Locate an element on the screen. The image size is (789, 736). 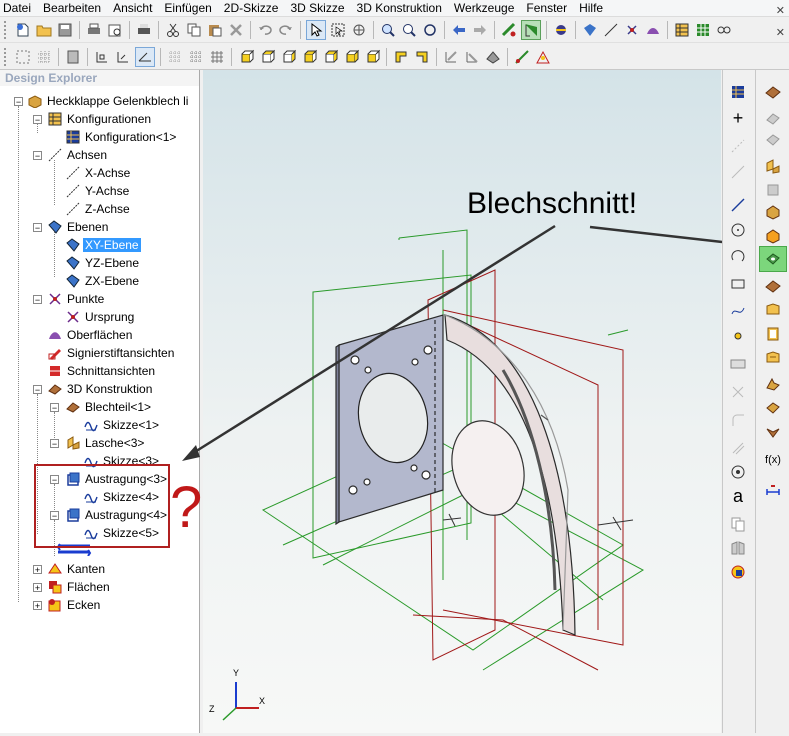
plus-icon: + is located at coordinates (738, 118).